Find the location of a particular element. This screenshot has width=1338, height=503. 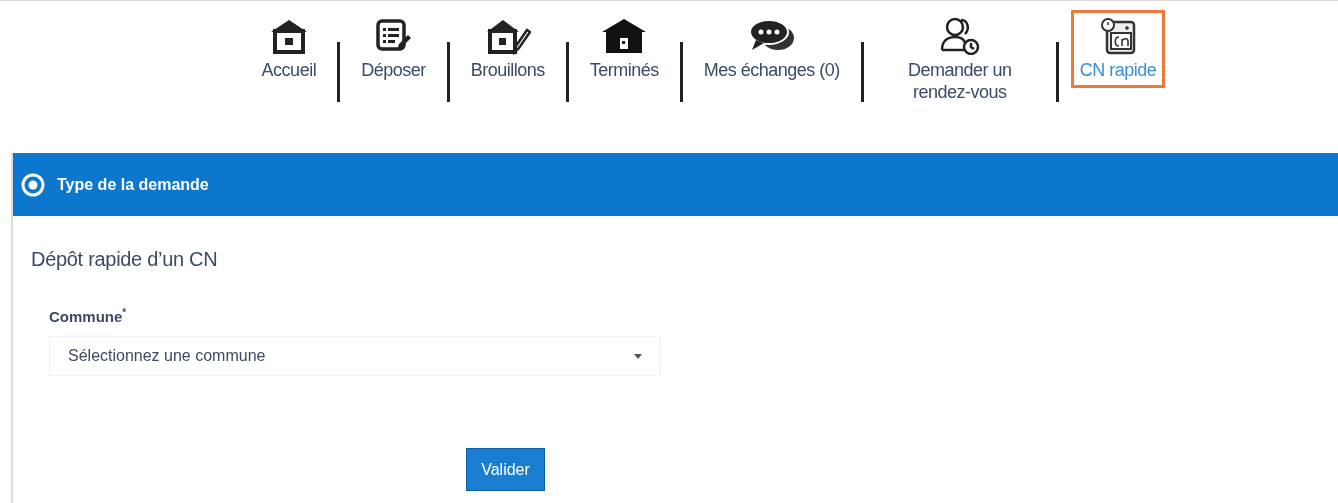

nav-tab: Demander un rendez-vous is located at coordinates (959, 60).